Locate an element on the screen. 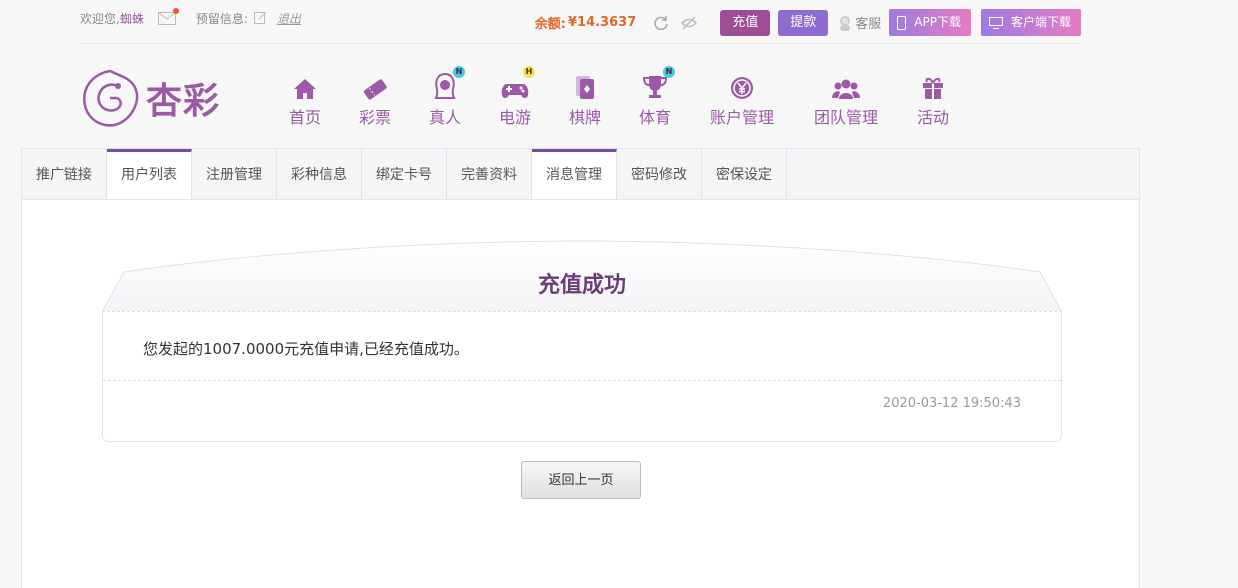 The width and height of the screenshot is (1238, 588). nav-item-egames: H 电游 is located at coordinates (515, 97).